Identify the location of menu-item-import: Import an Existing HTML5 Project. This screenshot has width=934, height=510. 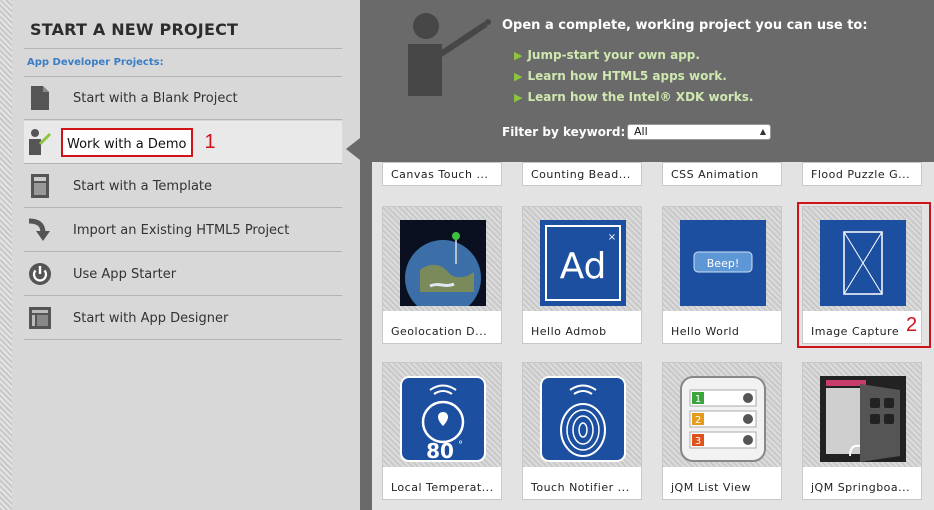
(183, 230).